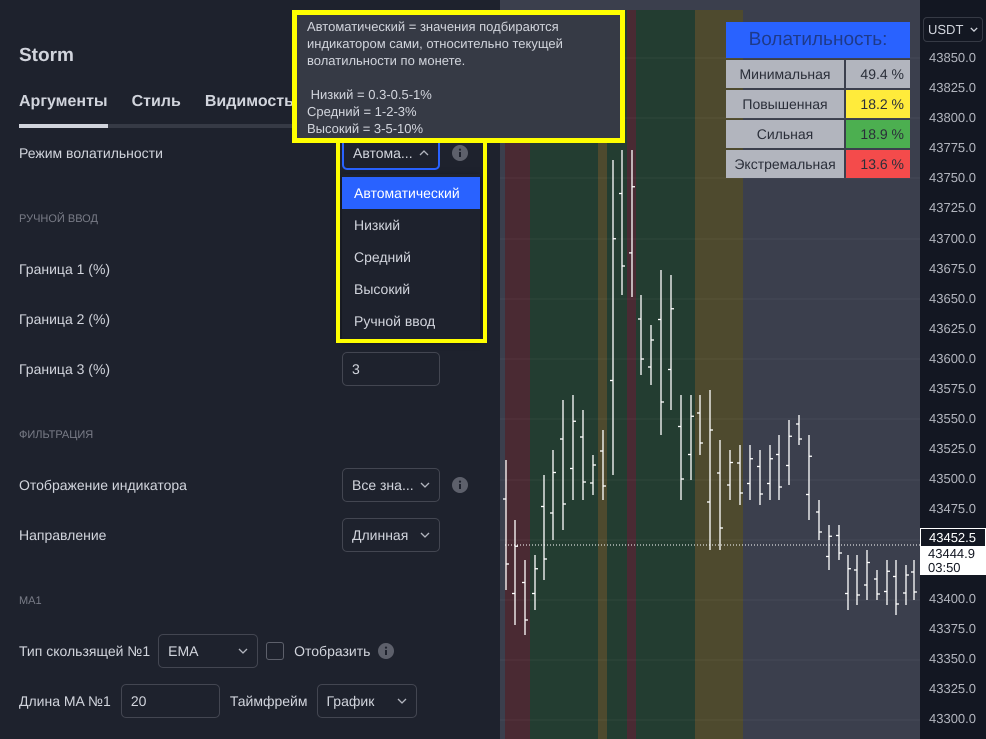 This screenshot has height=739, width=986. Describe the element at coordinates (952, 599) in the screenshot. I see `price-label: 43400.0` at that location.